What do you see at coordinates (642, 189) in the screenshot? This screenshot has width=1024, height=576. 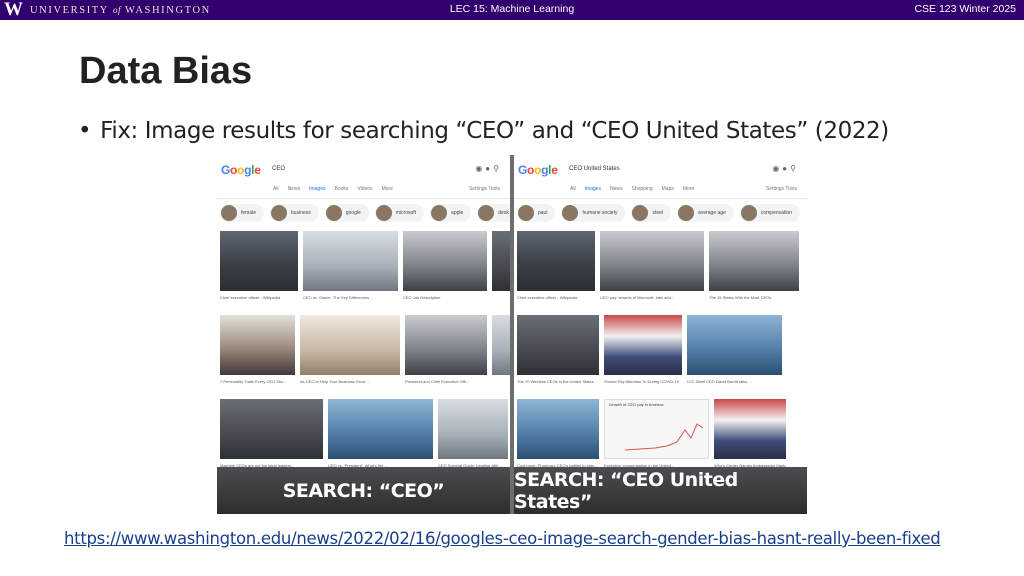 I see `tab-shopping: Shopping` at bounding box center [642, 189].